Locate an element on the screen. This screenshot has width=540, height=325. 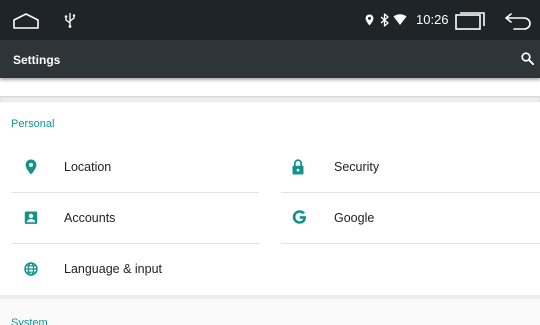
recents-icon is located at coordinates (470, 21).